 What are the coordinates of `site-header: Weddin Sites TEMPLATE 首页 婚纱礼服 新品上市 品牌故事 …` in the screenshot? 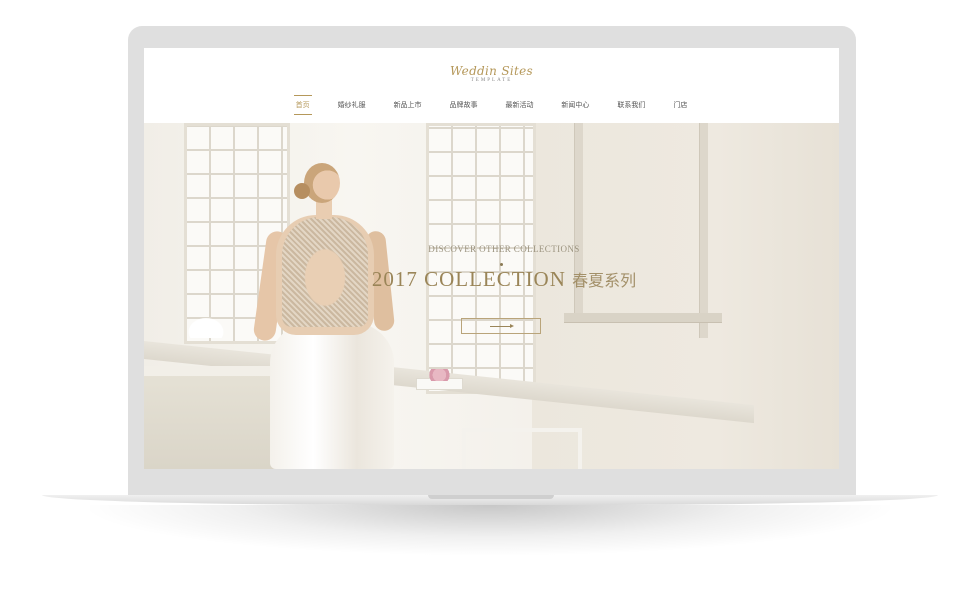 It's located at (491, 85).